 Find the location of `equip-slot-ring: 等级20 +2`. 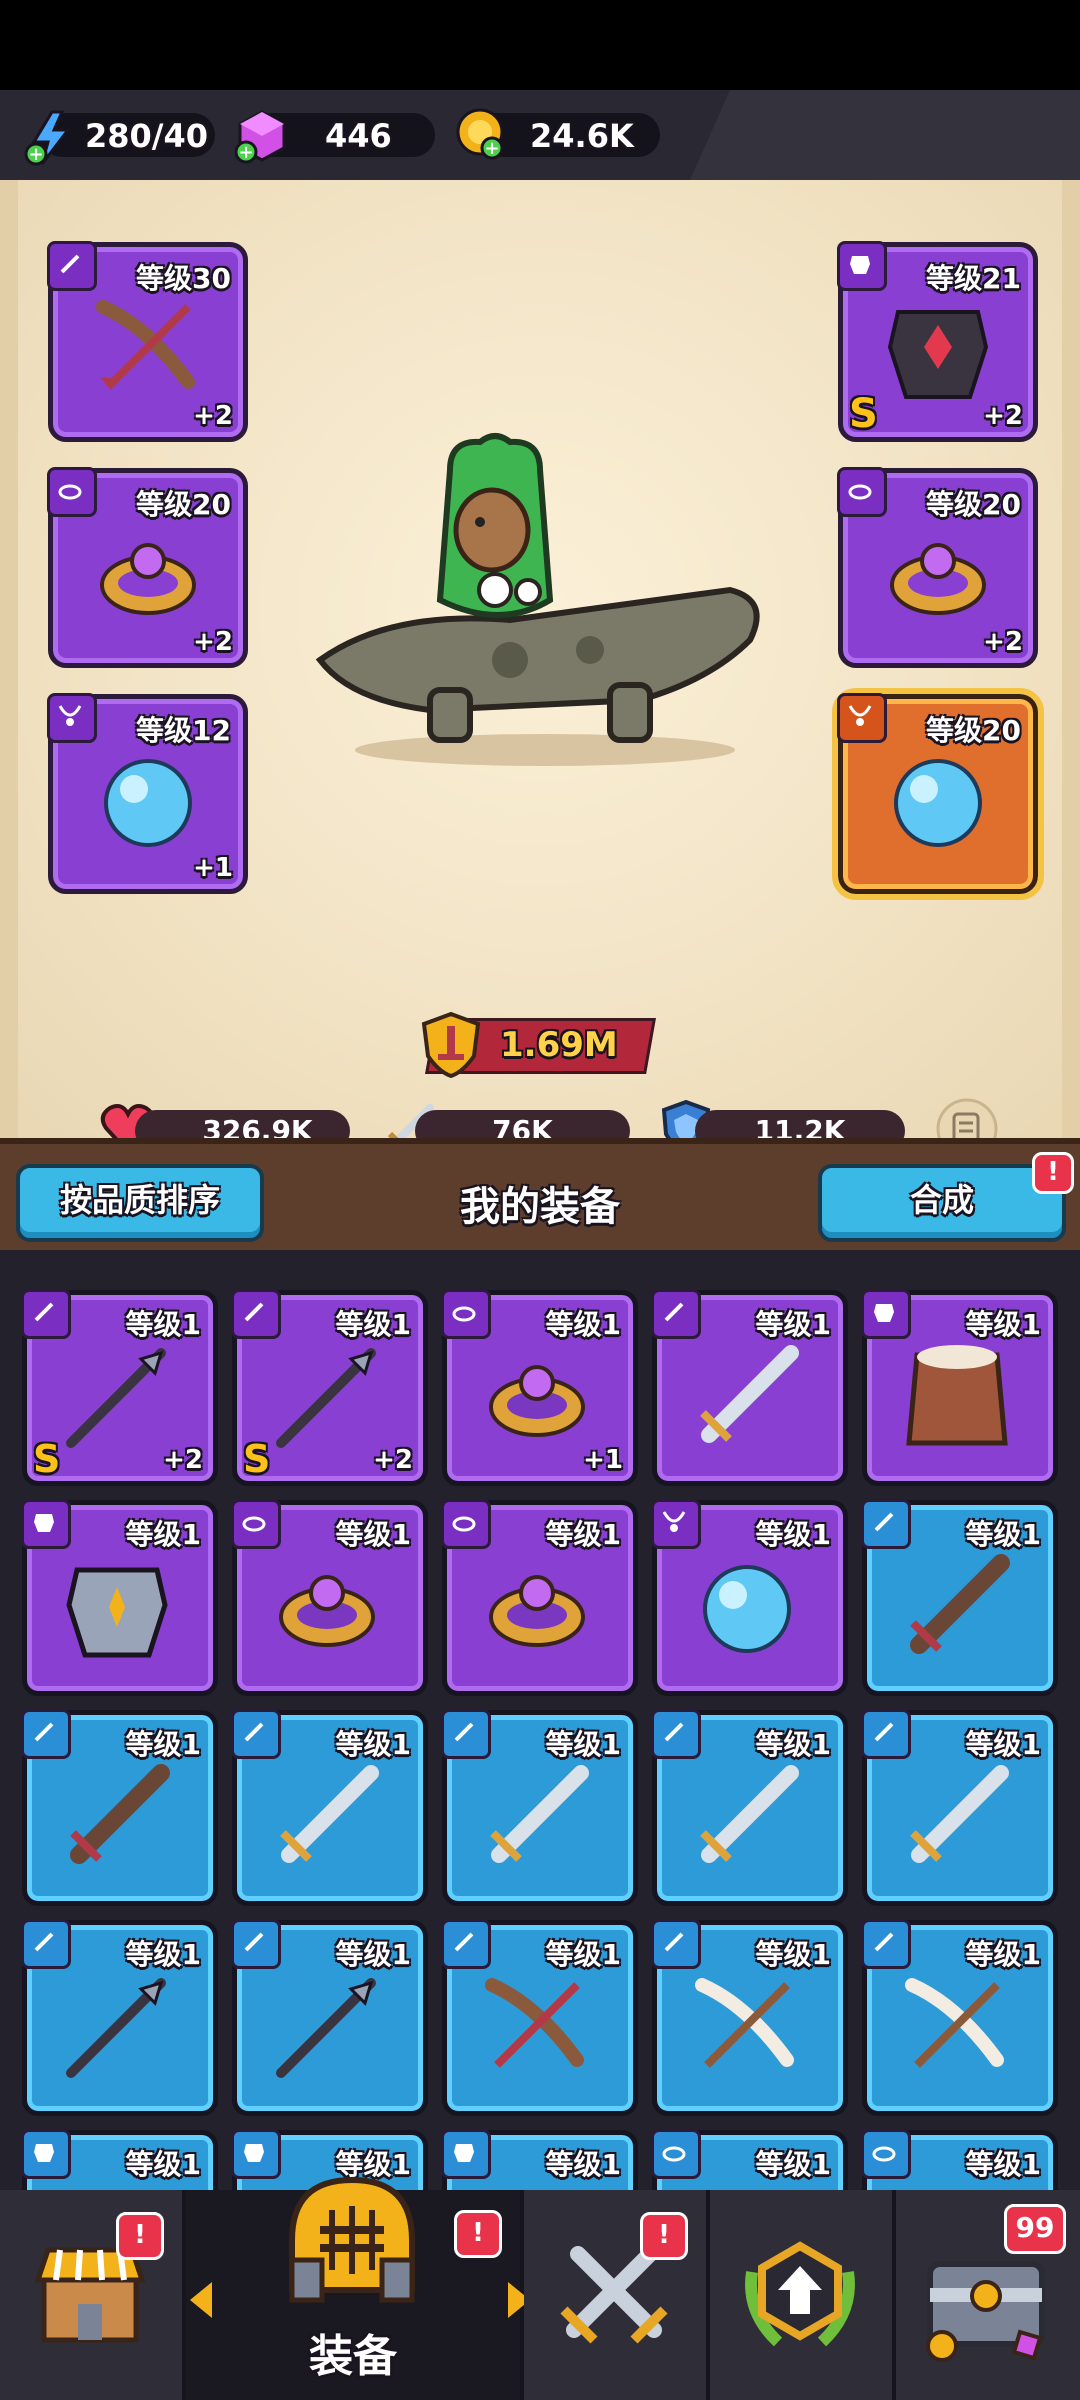

equip-slot-ring: 等级20 +2 is located at coordinates (147, 567).